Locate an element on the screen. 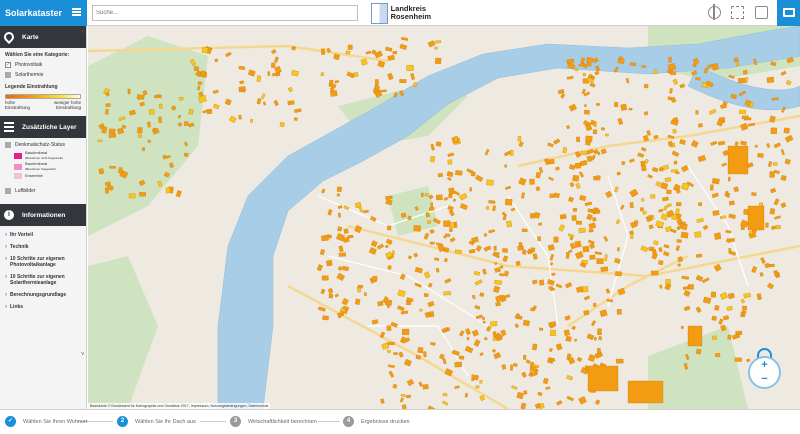 The image size is (800, 434). link-links: › Links is located at coordinates (43, 307).